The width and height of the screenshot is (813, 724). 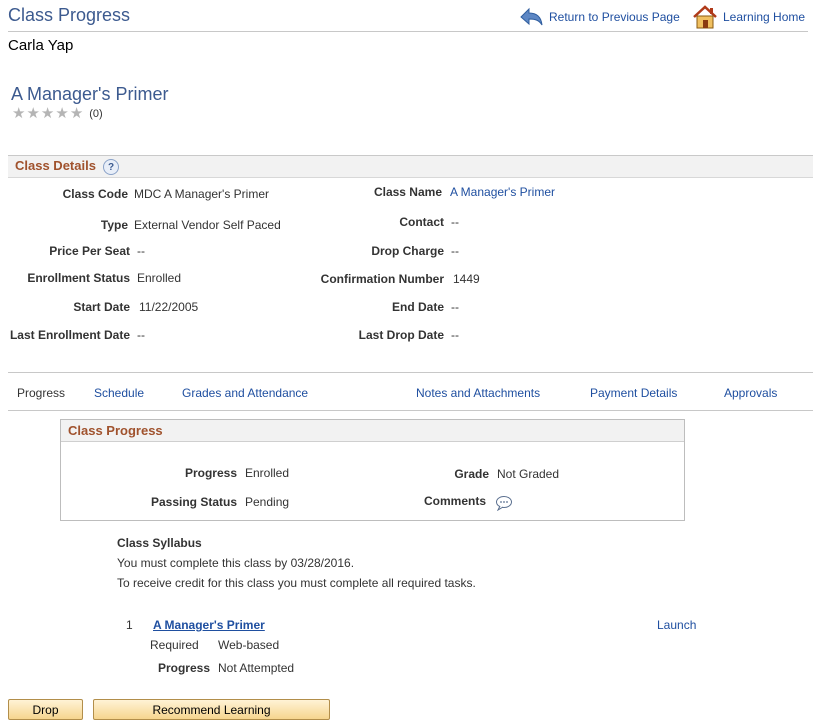 I want to click on rating-stars: ★ ★ ★ ★ ★ (0), so click(x=57, y=113).